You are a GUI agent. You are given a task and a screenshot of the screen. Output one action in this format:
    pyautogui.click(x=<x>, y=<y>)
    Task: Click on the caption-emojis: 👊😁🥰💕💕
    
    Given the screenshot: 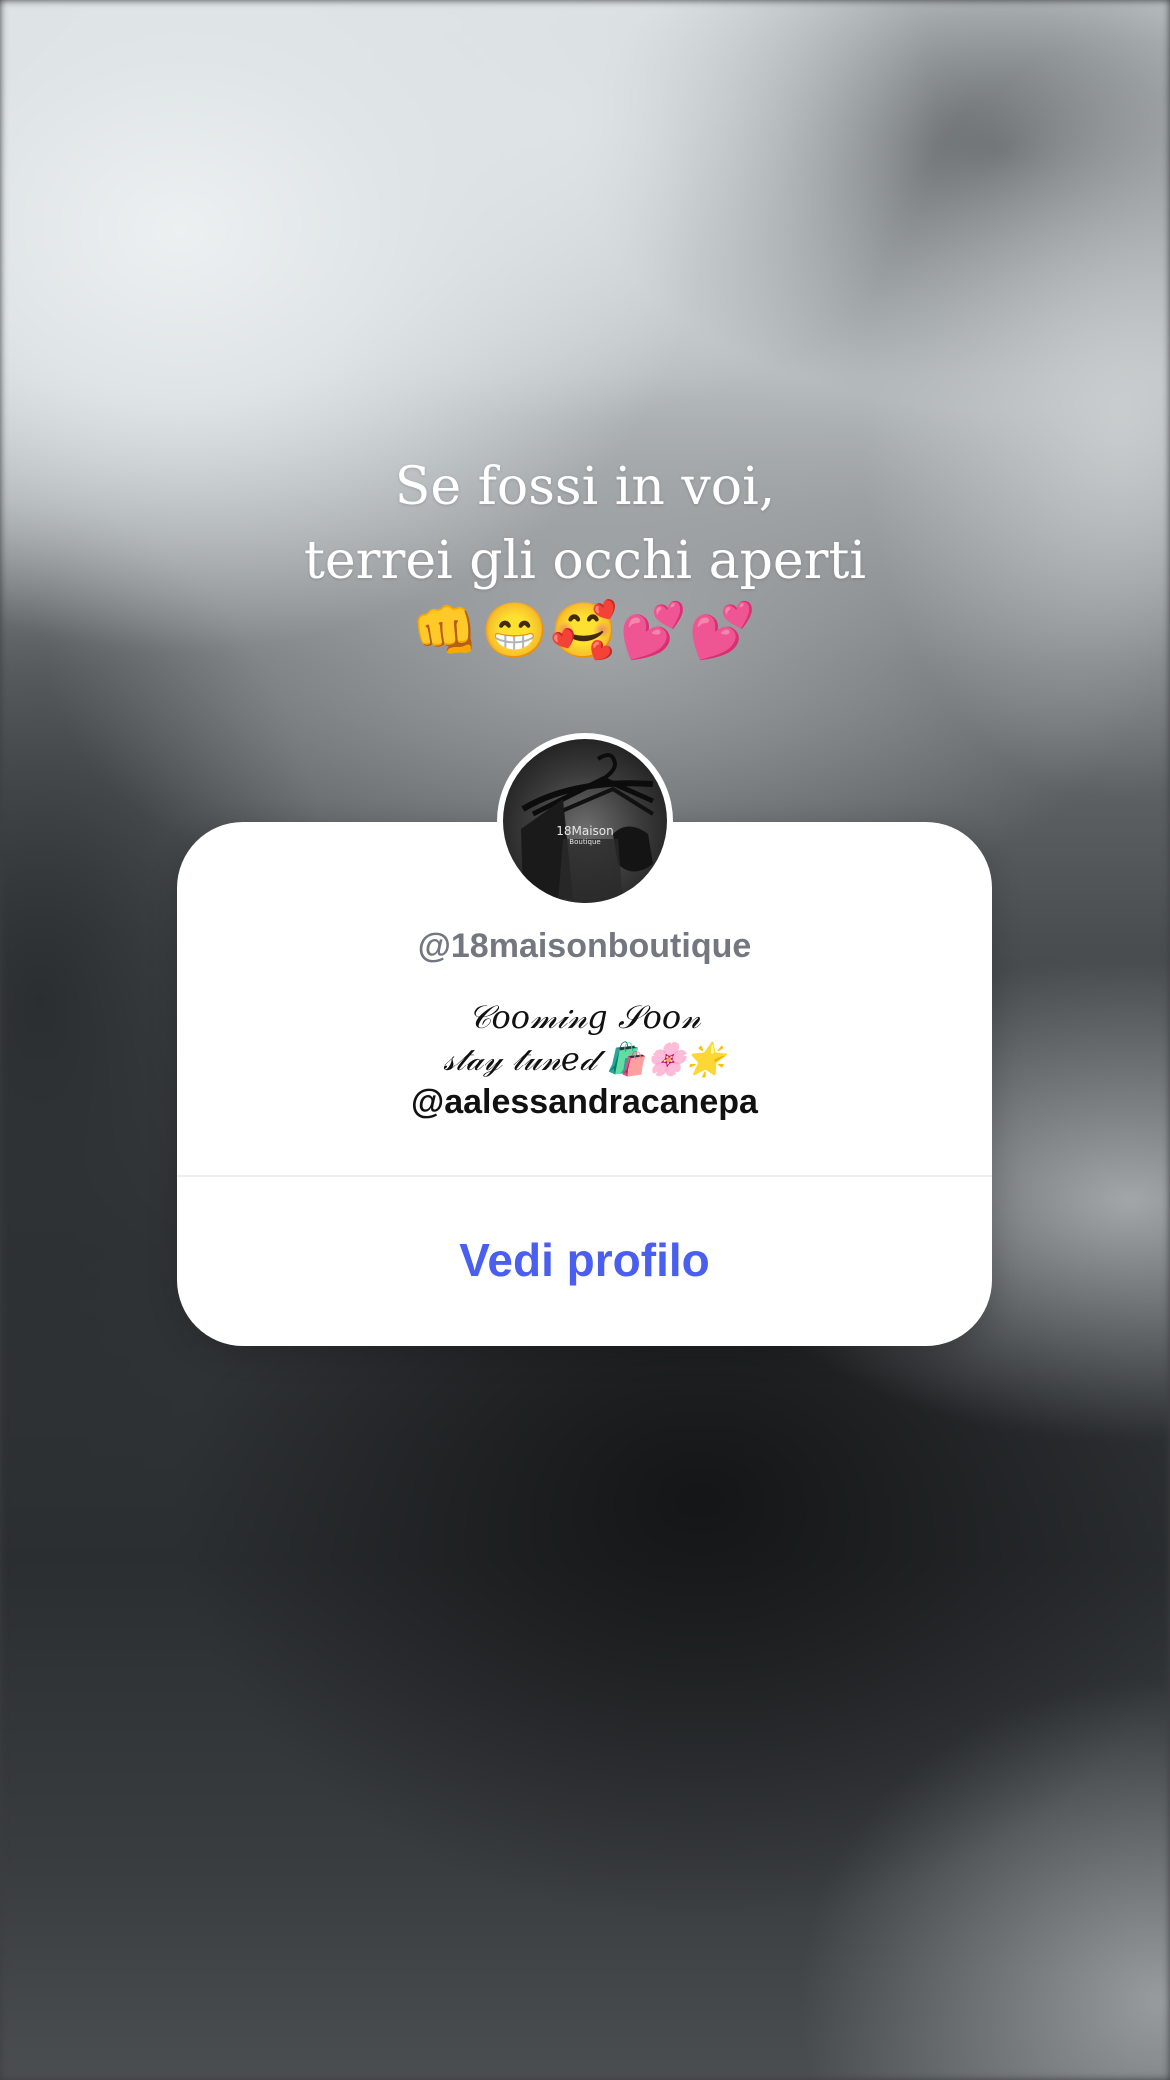 What is the action you would take?
    pyautogui.click(x=585, y=631)
    